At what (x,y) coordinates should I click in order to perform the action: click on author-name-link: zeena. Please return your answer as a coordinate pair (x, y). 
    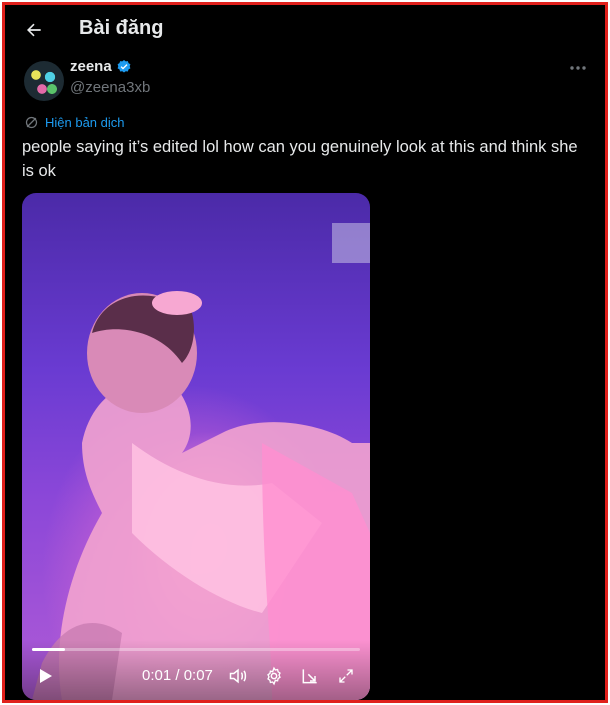
    Looking at the image, I should click on (101, 66).